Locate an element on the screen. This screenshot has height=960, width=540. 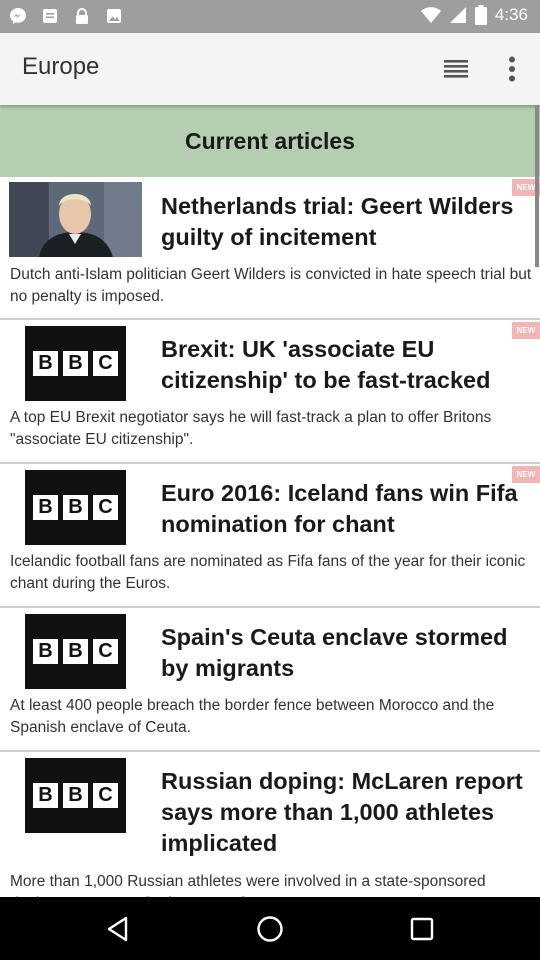
photo-icon is located at coordinates (114, 16).